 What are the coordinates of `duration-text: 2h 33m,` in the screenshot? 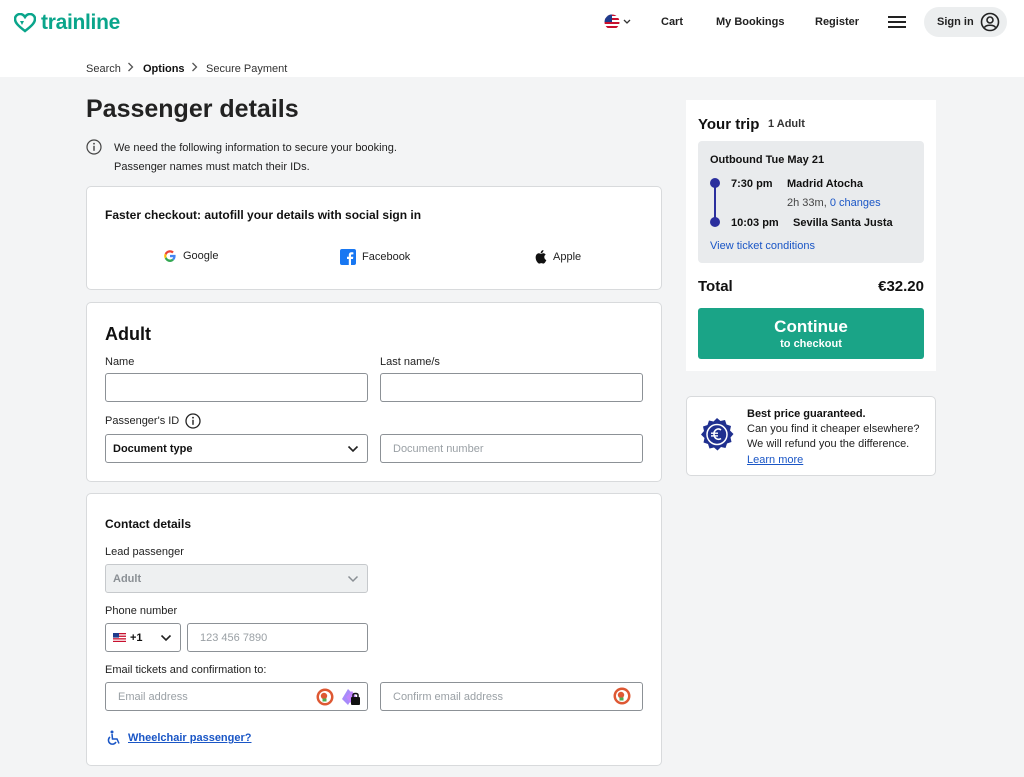 It's located at (807, 203).